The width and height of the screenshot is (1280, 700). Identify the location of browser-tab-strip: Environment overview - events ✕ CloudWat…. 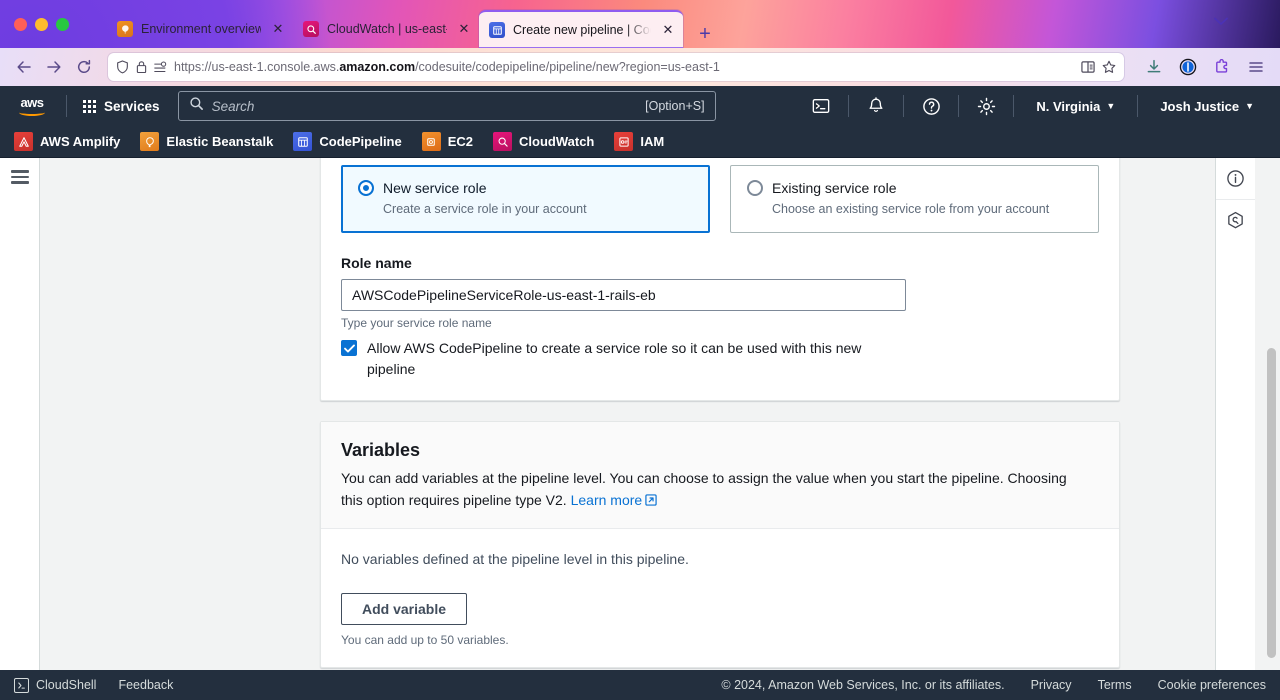
(413, 24).